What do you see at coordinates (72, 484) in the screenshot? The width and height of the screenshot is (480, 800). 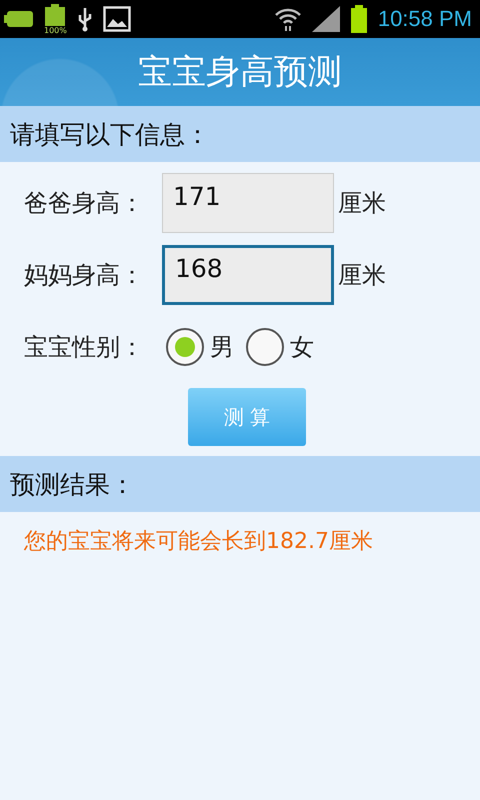 I see `section-title: 预测结果：` at bounding box center [72, 484].